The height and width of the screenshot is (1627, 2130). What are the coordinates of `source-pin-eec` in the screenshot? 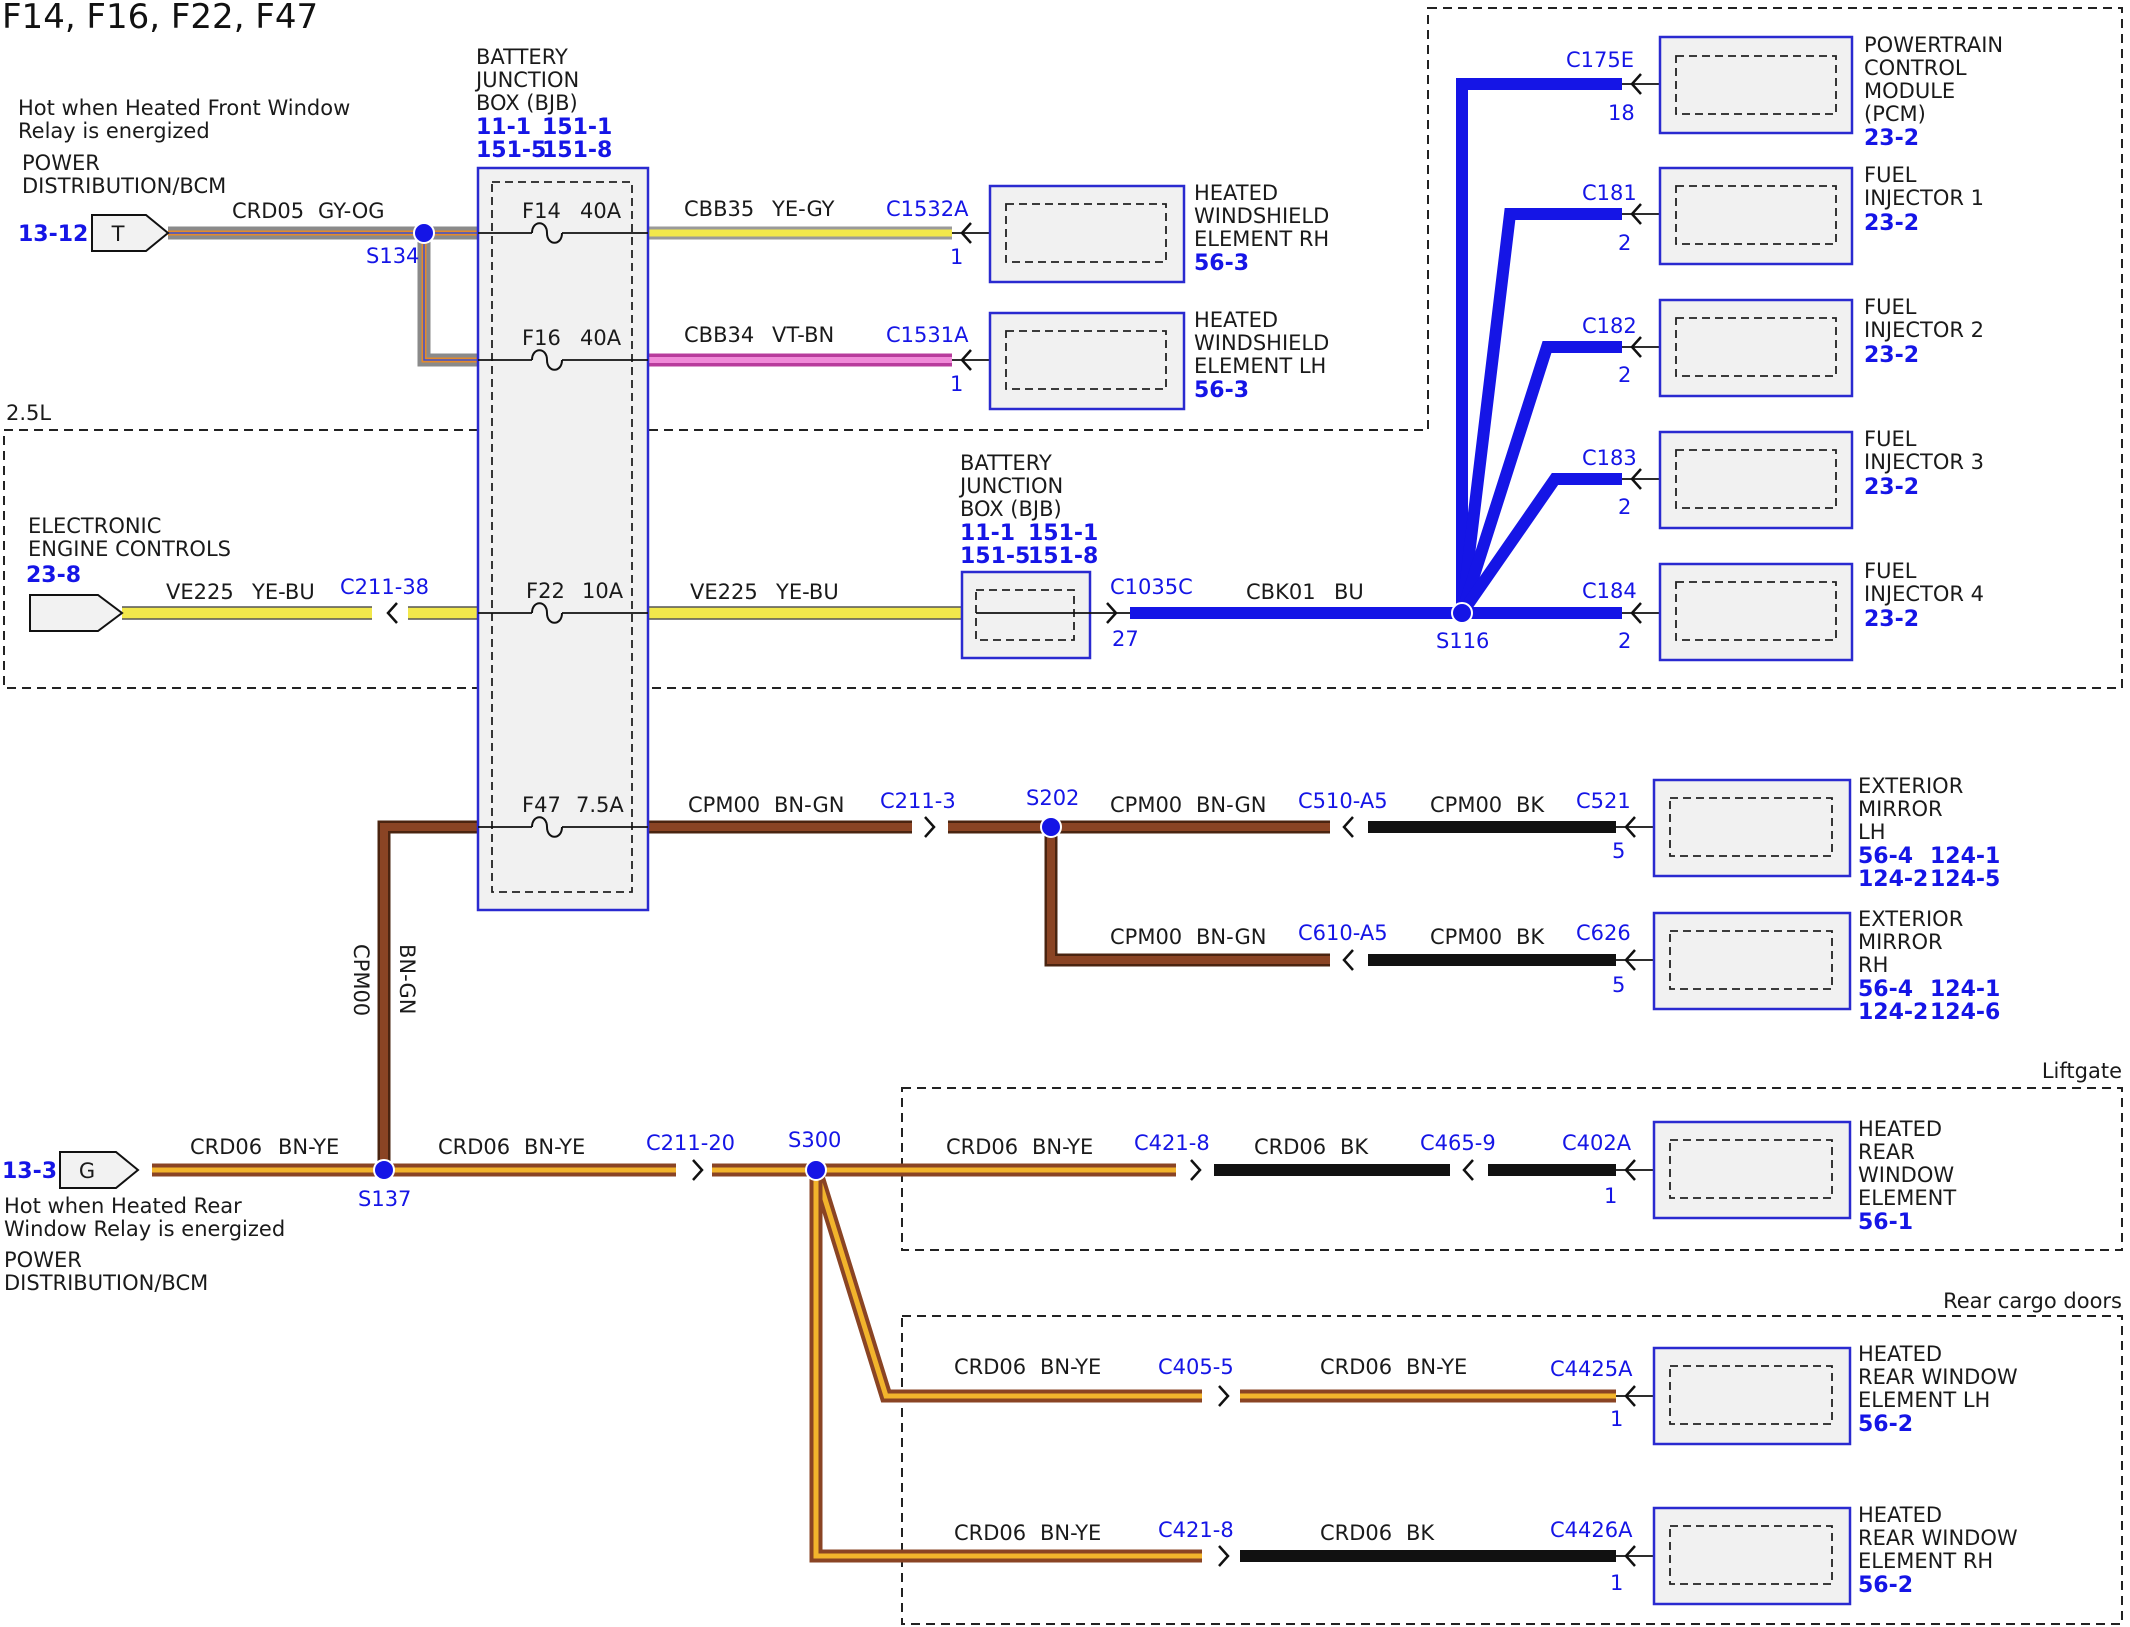 It's located at (76, 613).